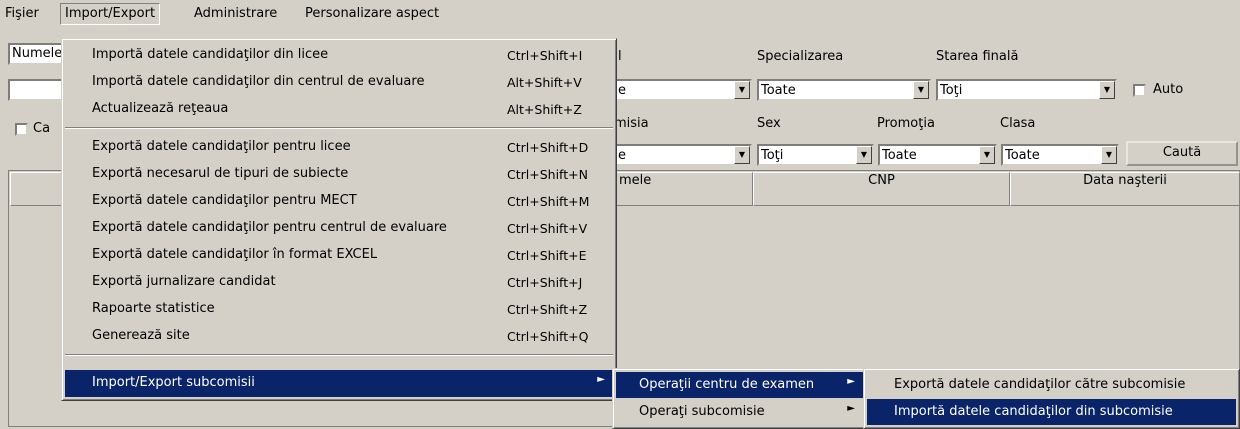 The width and height of the screenshot is (1240, 429). I want to click on comisia-label: misia, so click(631, 123).